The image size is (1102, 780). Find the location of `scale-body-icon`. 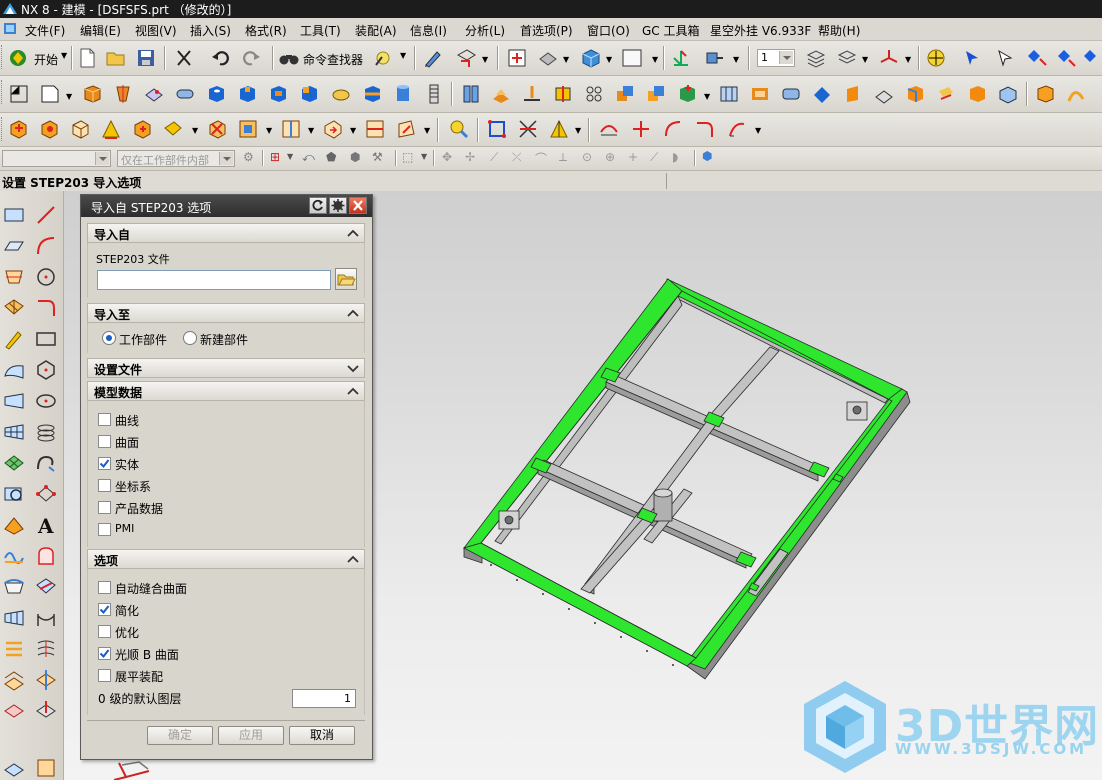

scale-body-icon is located at coordinates (822, 94).